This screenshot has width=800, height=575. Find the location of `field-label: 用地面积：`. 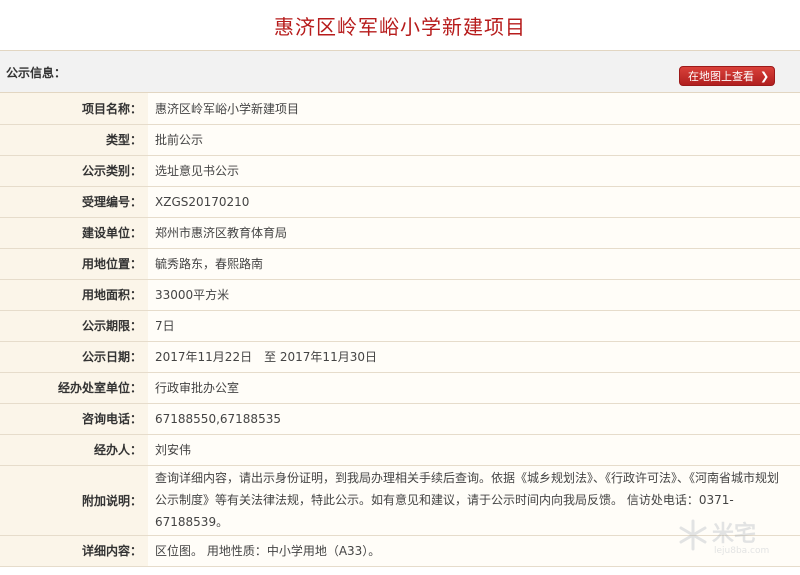

field-label: 用地面积： is located at coordinates (74, 295).